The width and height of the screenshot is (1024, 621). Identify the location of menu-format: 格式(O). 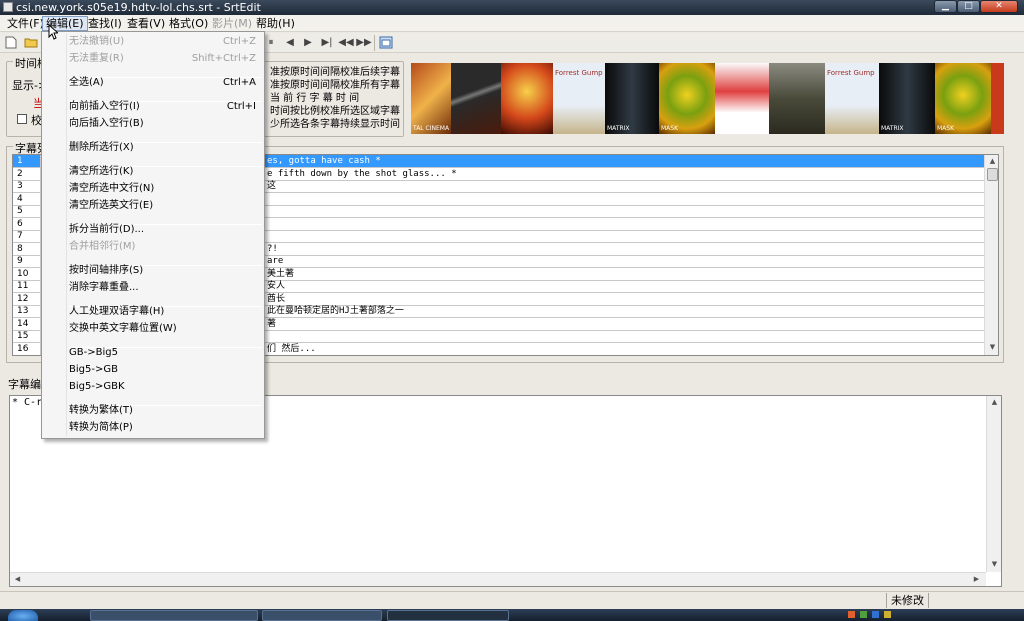
(188, 23).